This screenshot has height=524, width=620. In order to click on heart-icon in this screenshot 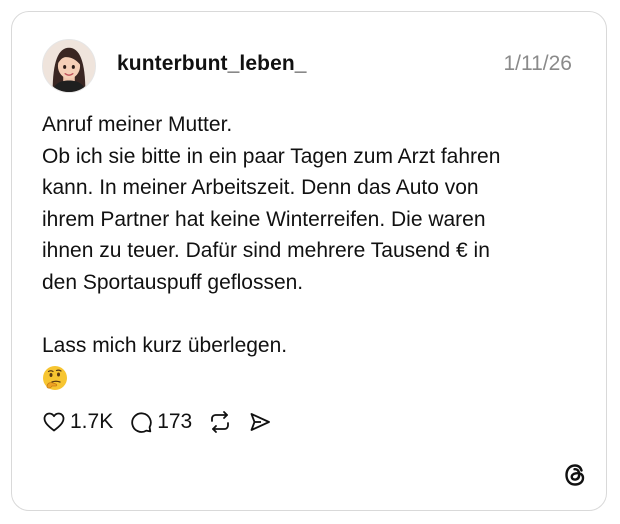, I will do `click(54, 422)`.